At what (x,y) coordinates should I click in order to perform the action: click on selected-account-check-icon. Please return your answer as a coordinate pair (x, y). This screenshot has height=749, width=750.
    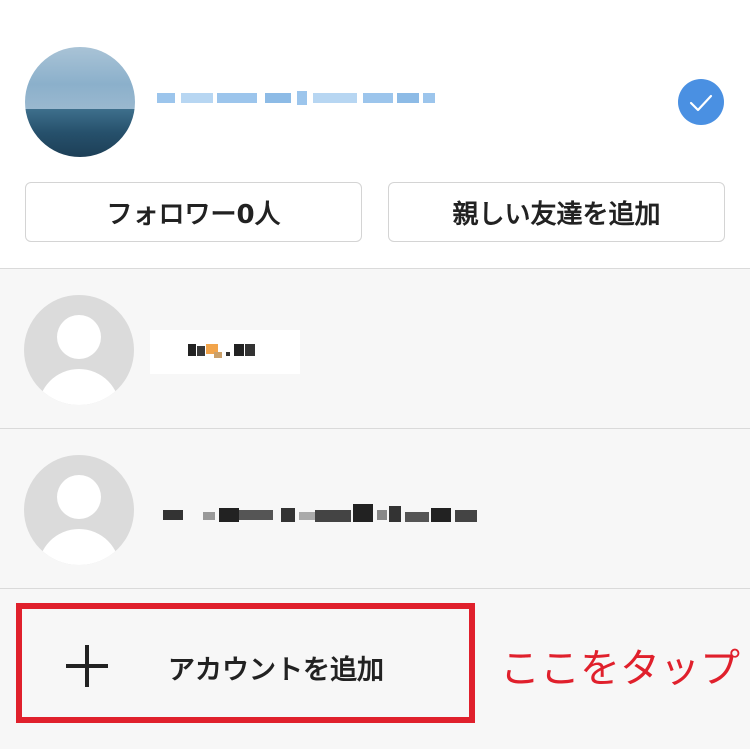
    Looking at the image, I should click on (701, 102).